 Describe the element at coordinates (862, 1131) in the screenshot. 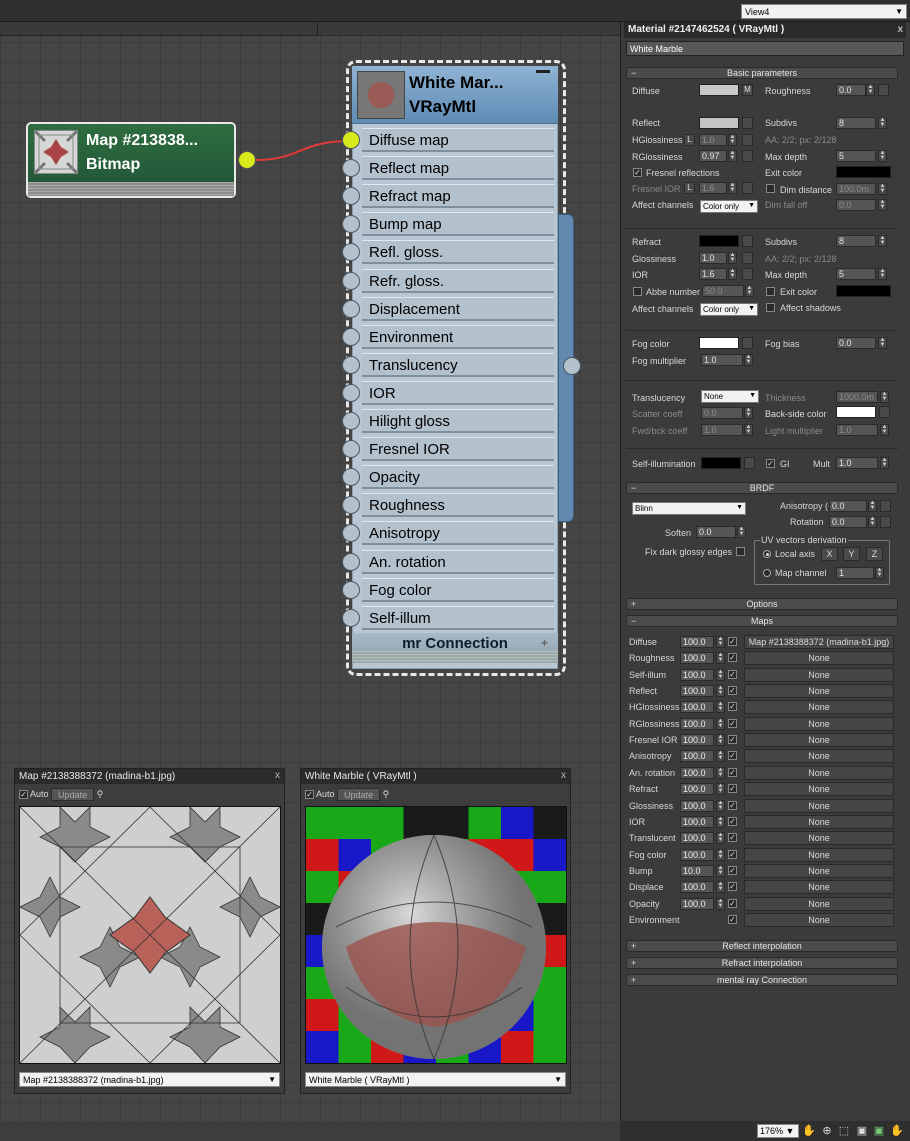

I see `zoom-extents-icon: ▣` at that location.